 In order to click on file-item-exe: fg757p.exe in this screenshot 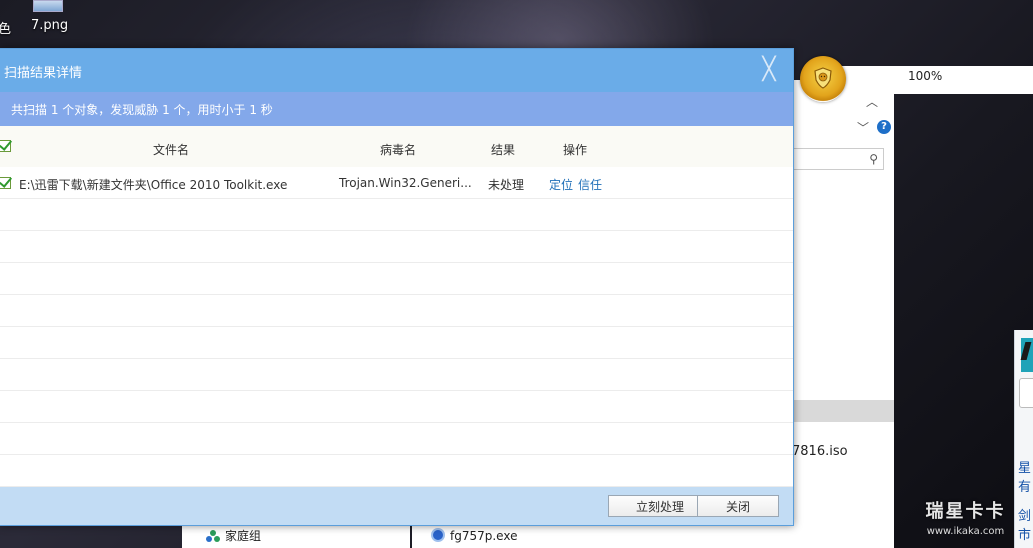, I will do `click(474, 534)`.